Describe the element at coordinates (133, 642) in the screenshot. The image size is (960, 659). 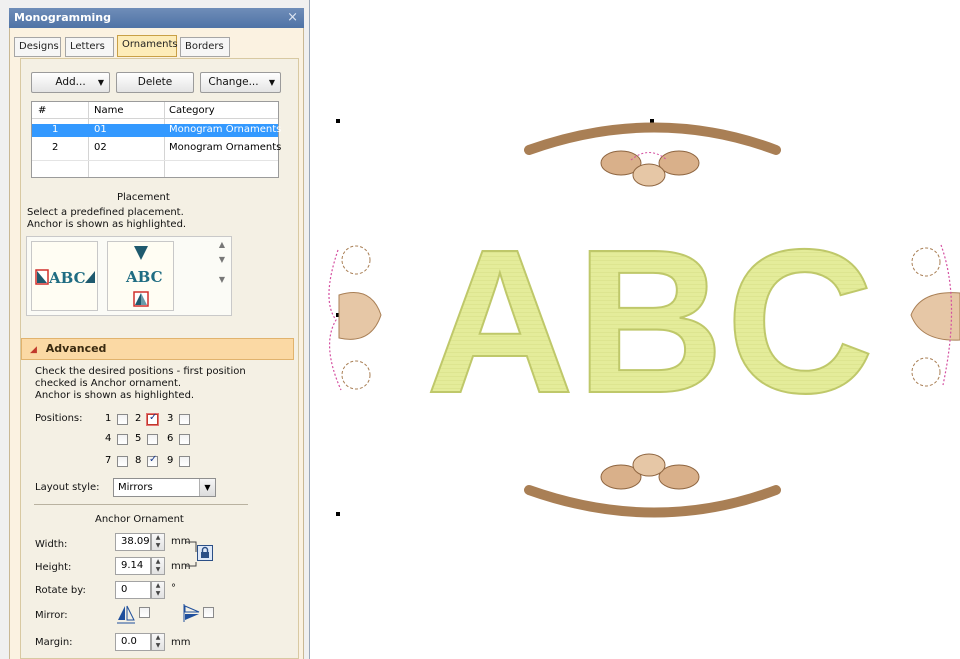
I see `margin-field: 0.0` at that location.